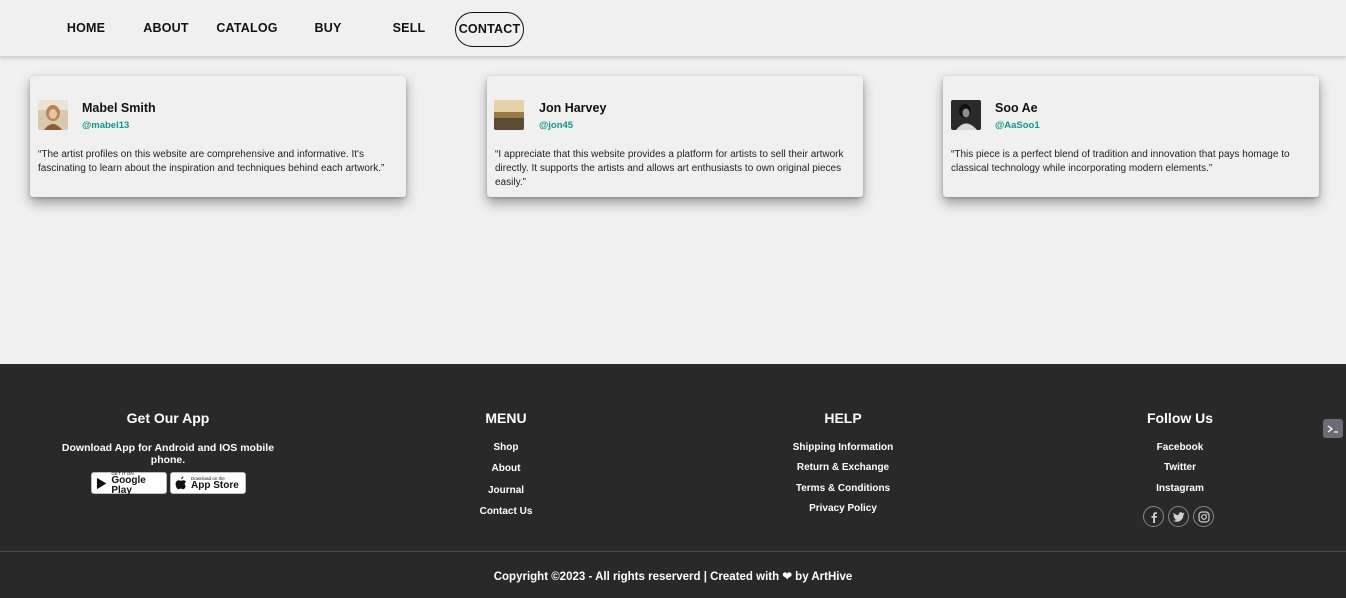 The image size is (1346, 598). Describe the element at coordinates (843, 467) in the screenshot. I see `footer-link-return: Return & Exchange` at that location.